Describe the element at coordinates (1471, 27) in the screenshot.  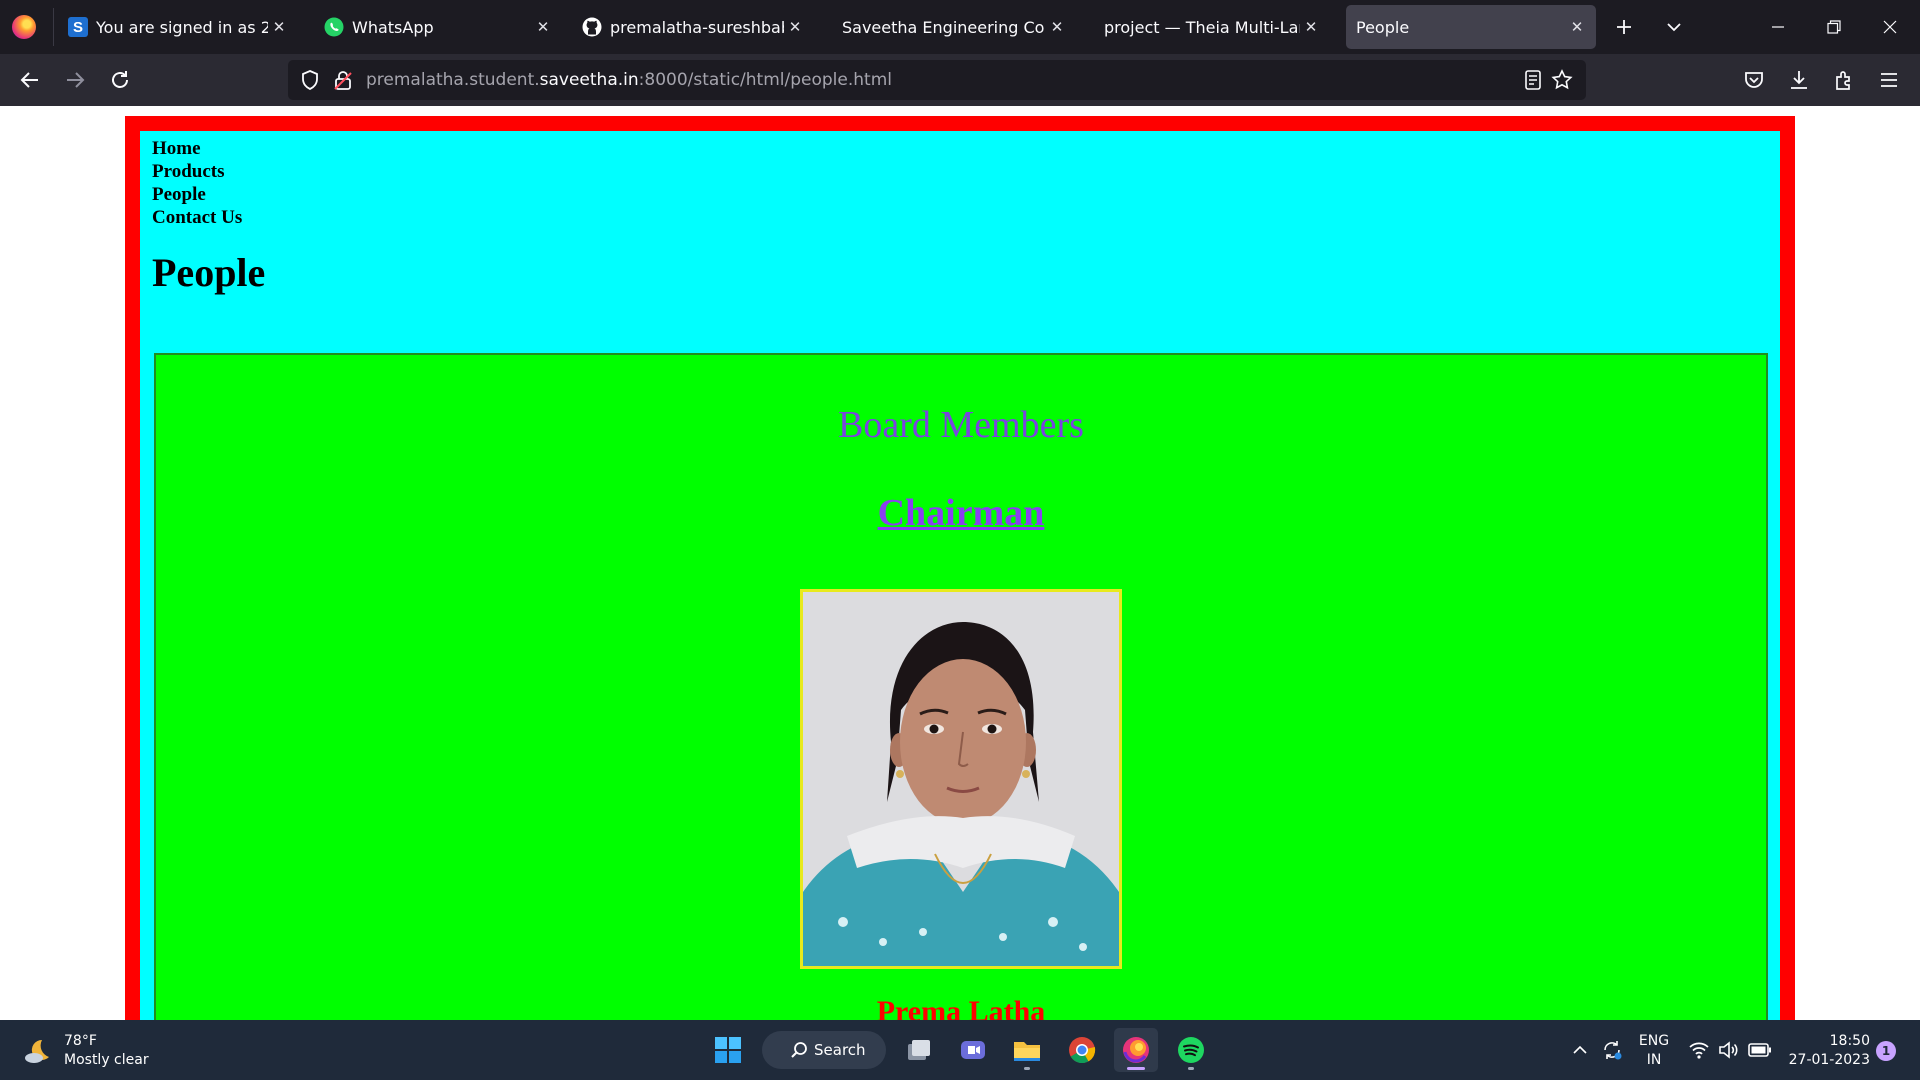
I see `tab-people: People ✕` at that location.